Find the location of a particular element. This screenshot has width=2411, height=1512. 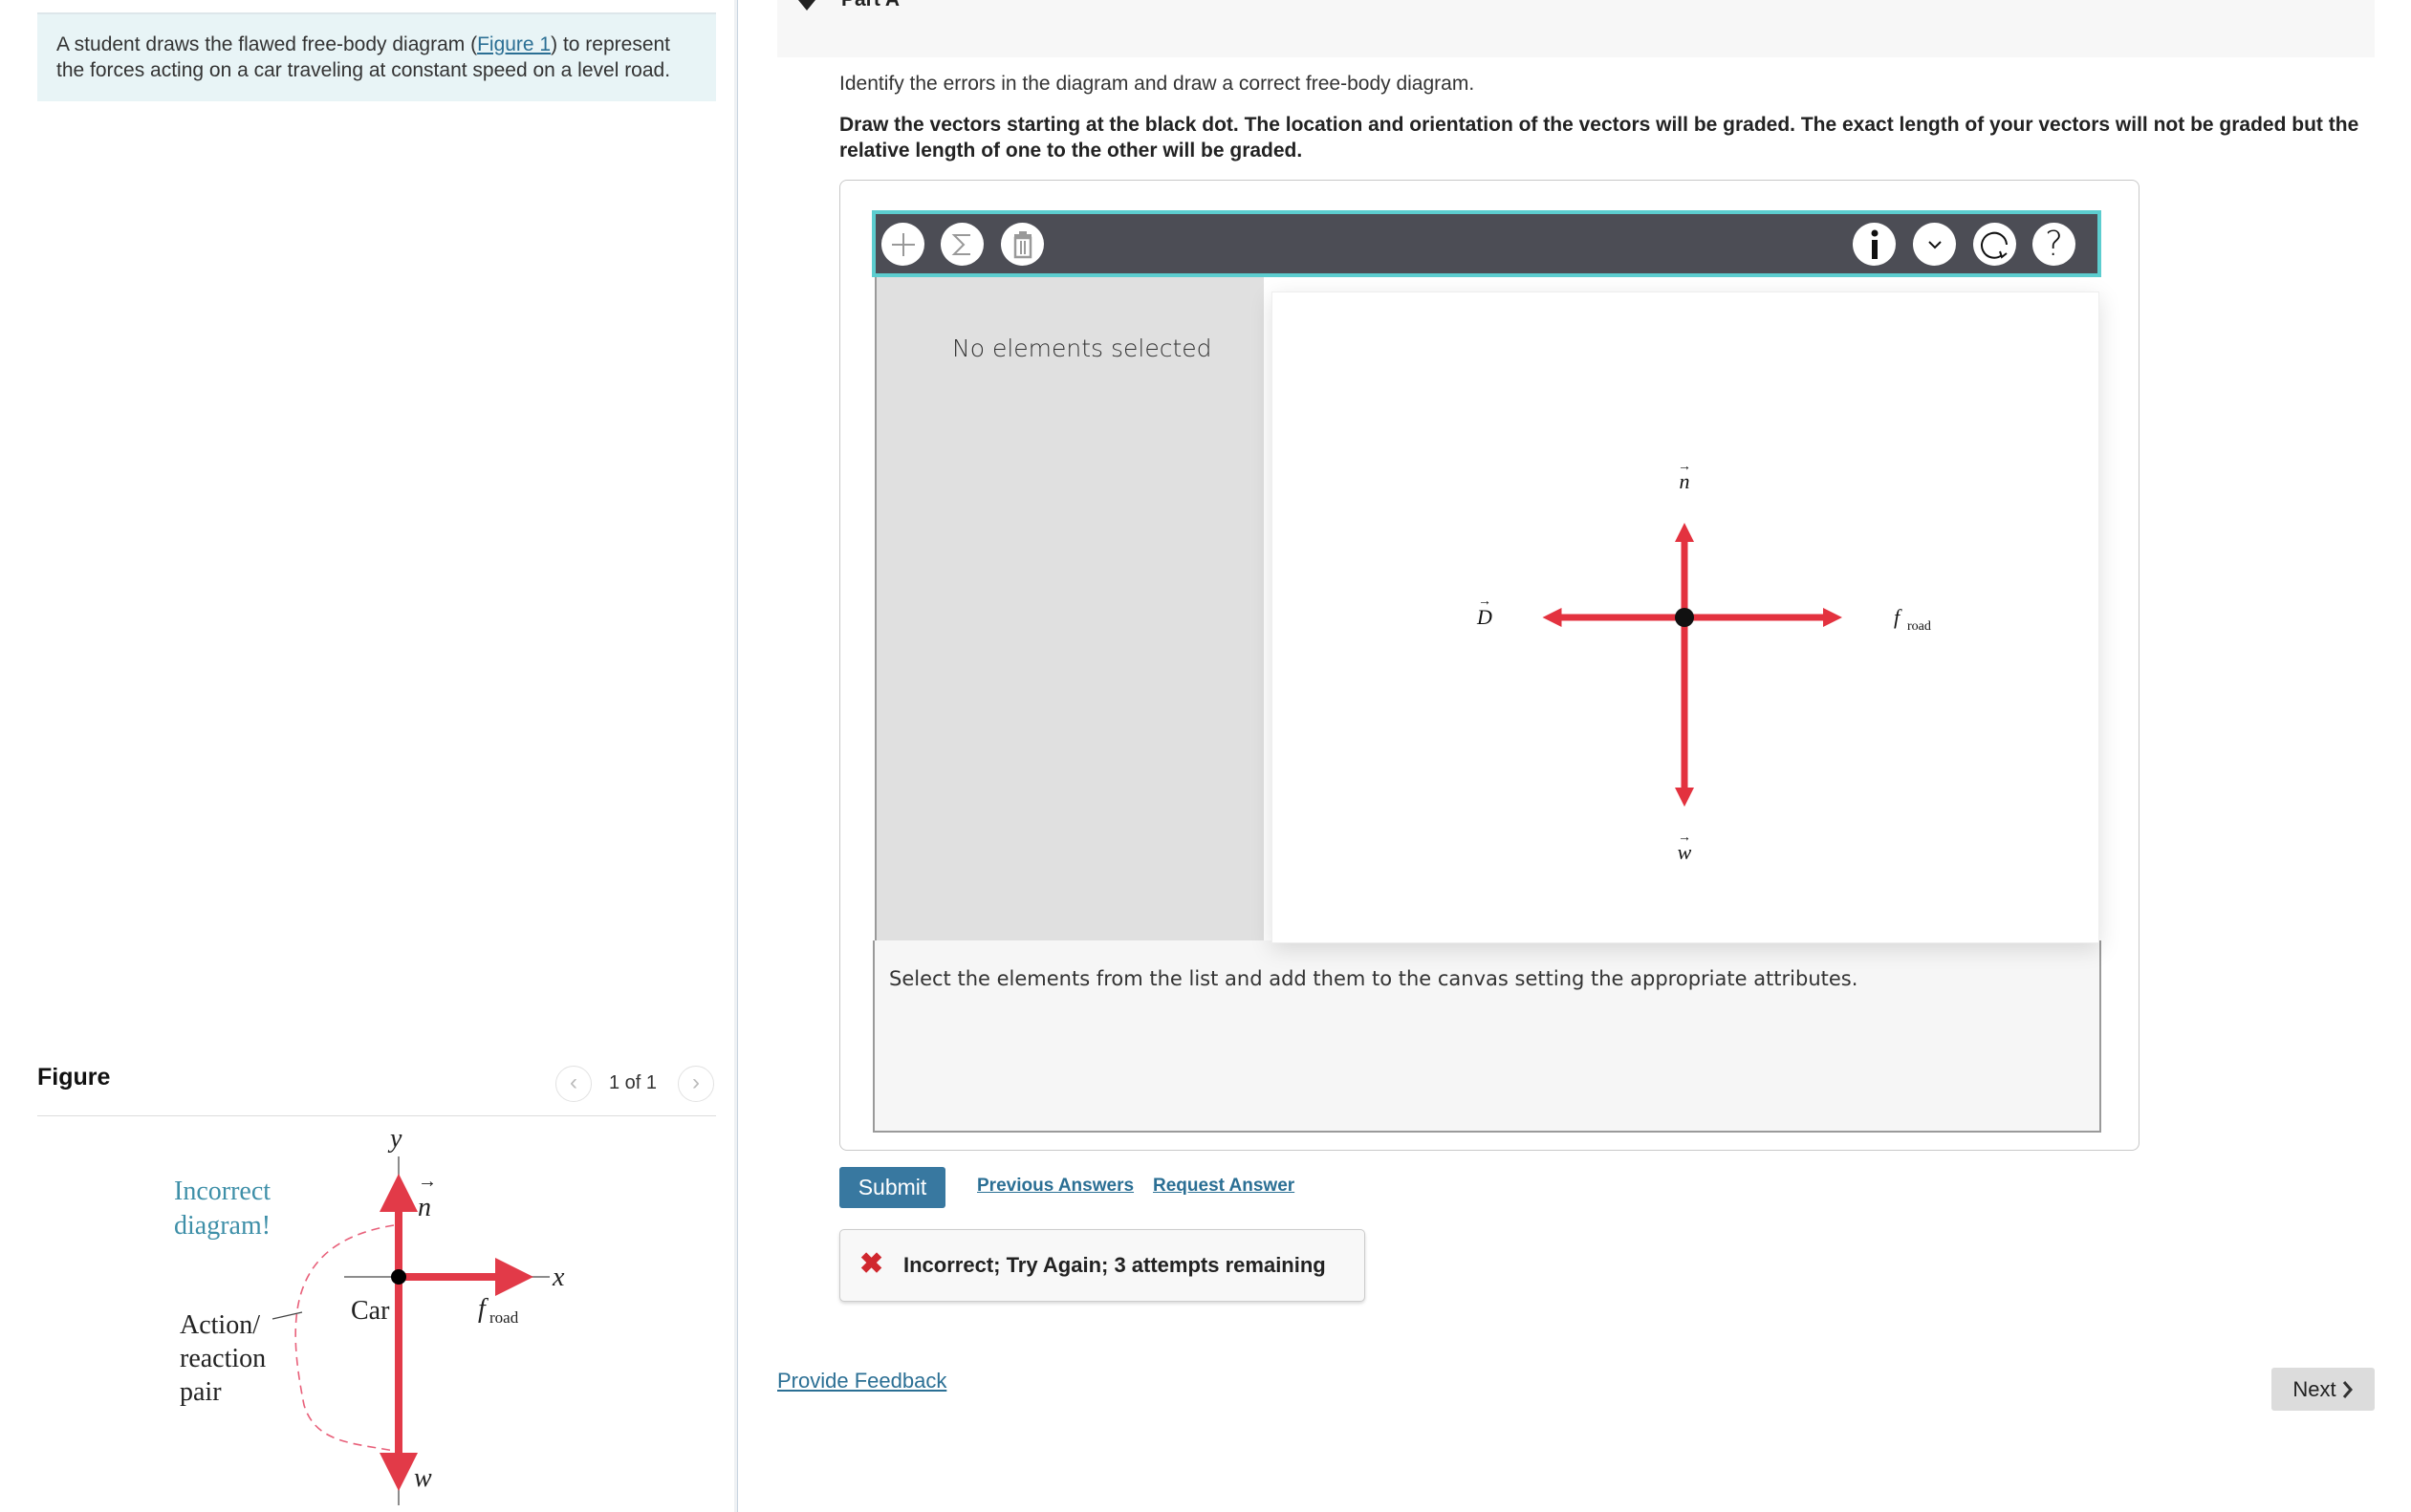

selection-status: No elements selected is located at coordinates (1082, 348).